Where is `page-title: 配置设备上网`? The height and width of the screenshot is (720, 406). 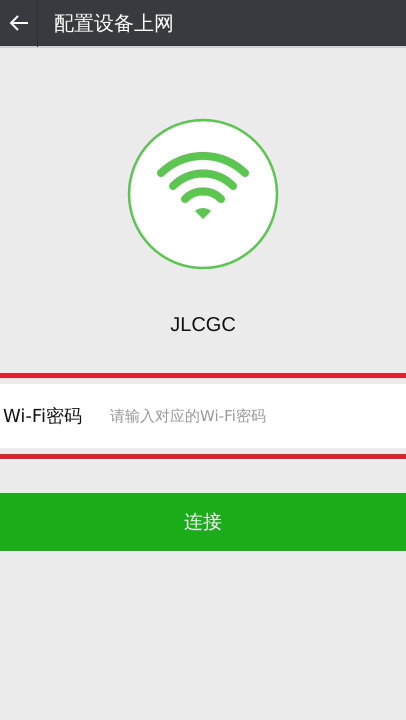 page-title: 配置设备上网 is located at coordinates (114, 23).